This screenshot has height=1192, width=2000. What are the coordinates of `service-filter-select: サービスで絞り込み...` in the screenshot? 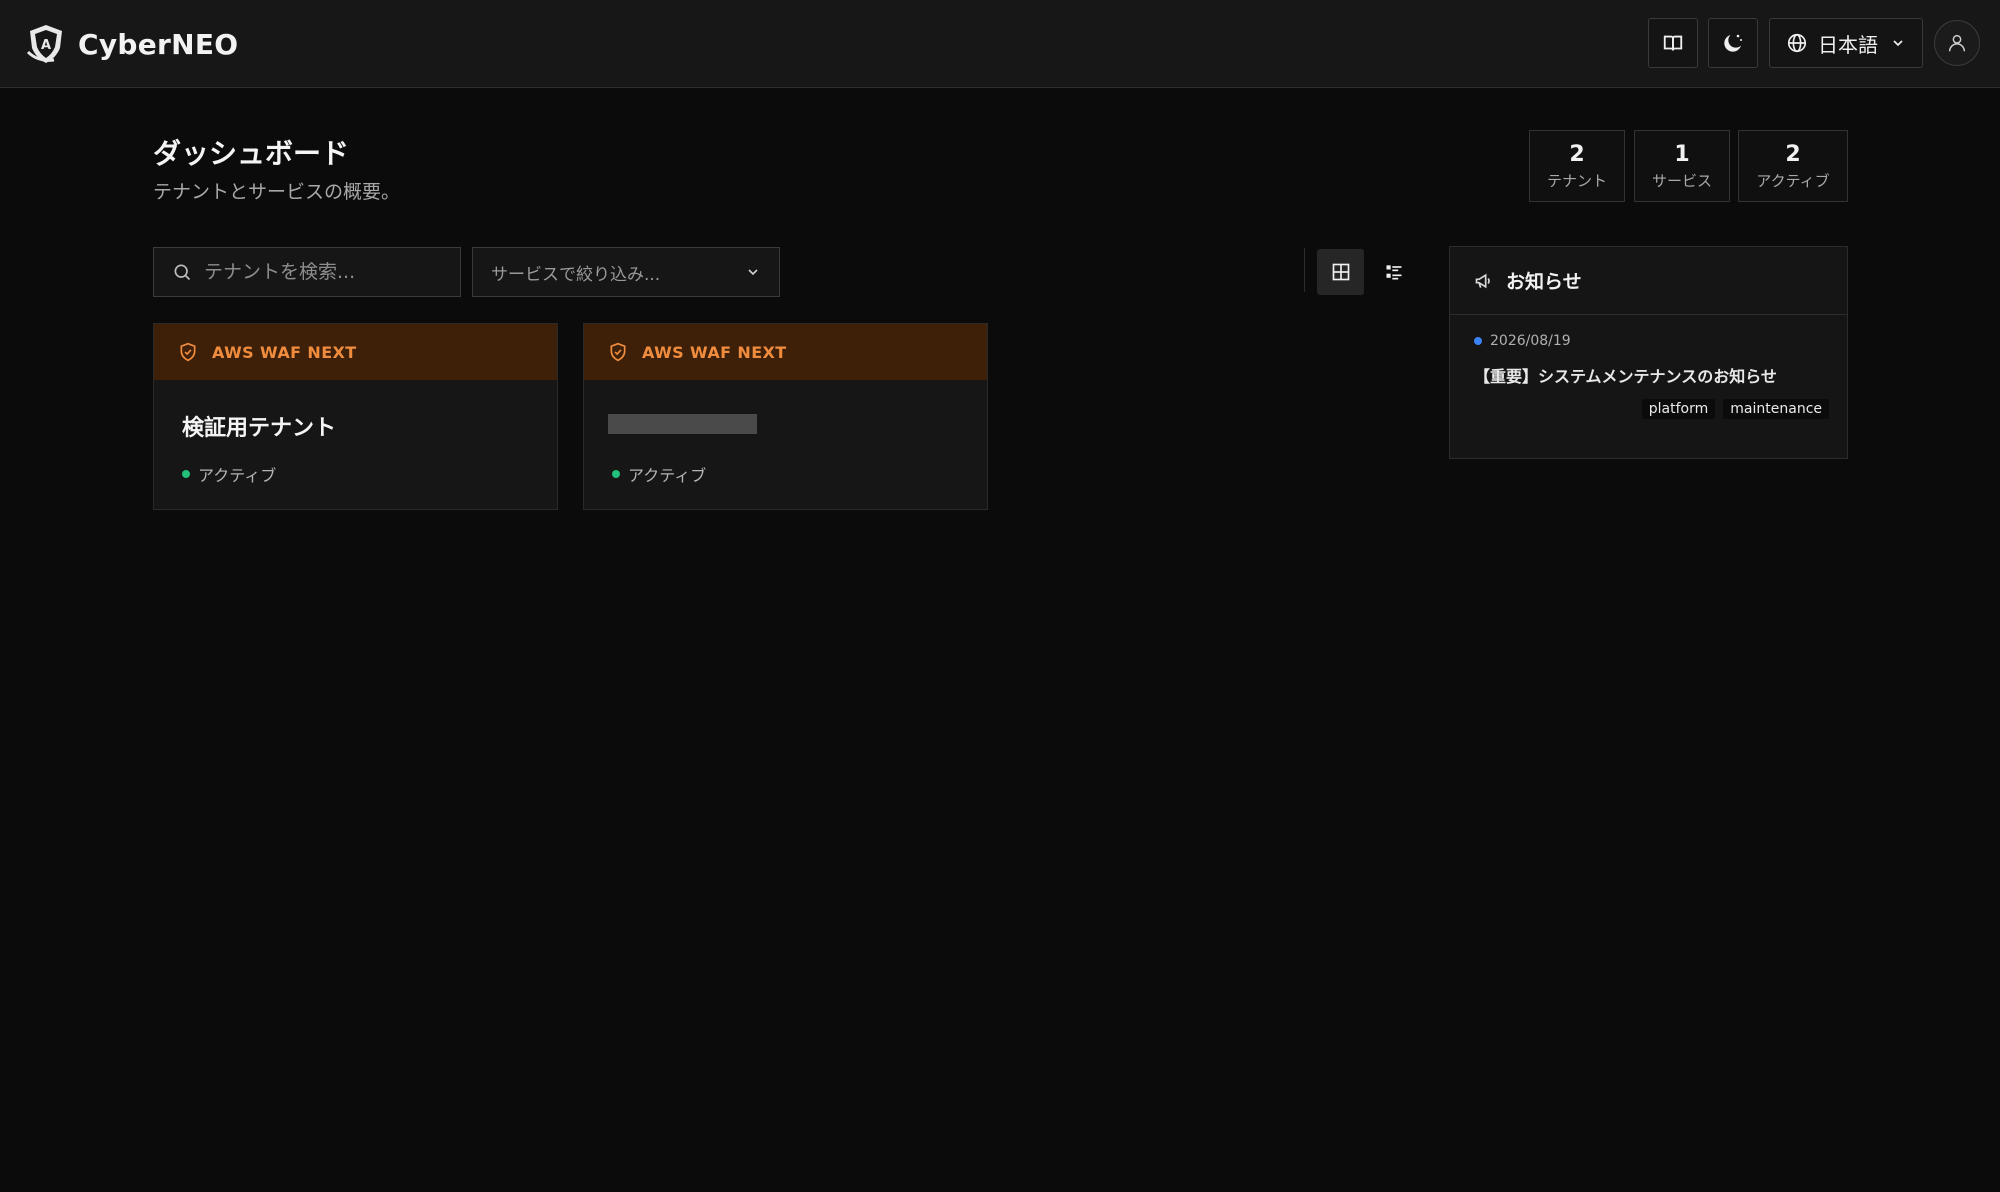 It's located at (626, 272).